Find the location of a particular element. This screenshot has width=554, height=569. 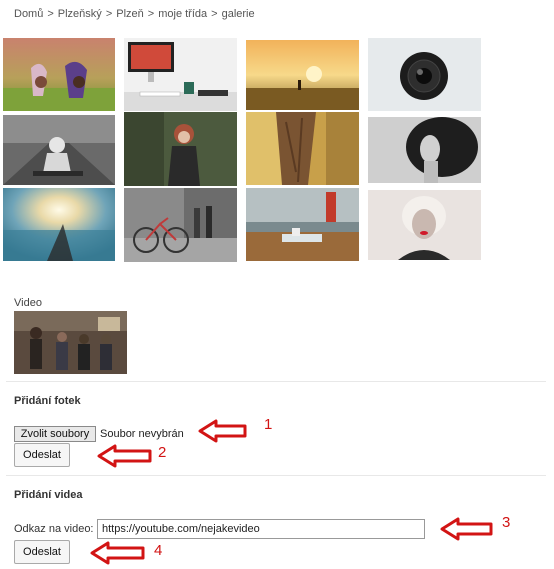

gallery-photo-girls-in-field is located at coordinates (59, 74).